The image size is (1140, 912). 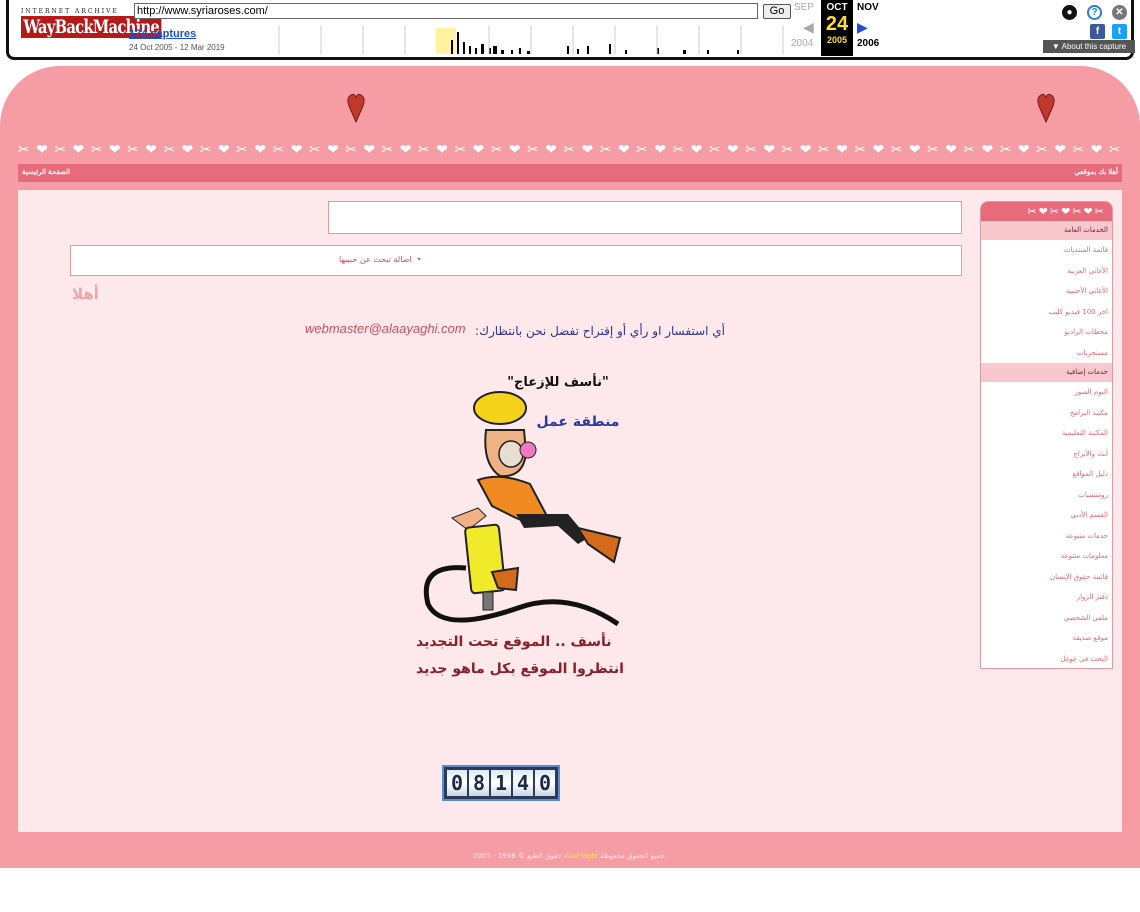 I want to click on sidebar-item: موقع صديقة, so click(x=1046, y=638).